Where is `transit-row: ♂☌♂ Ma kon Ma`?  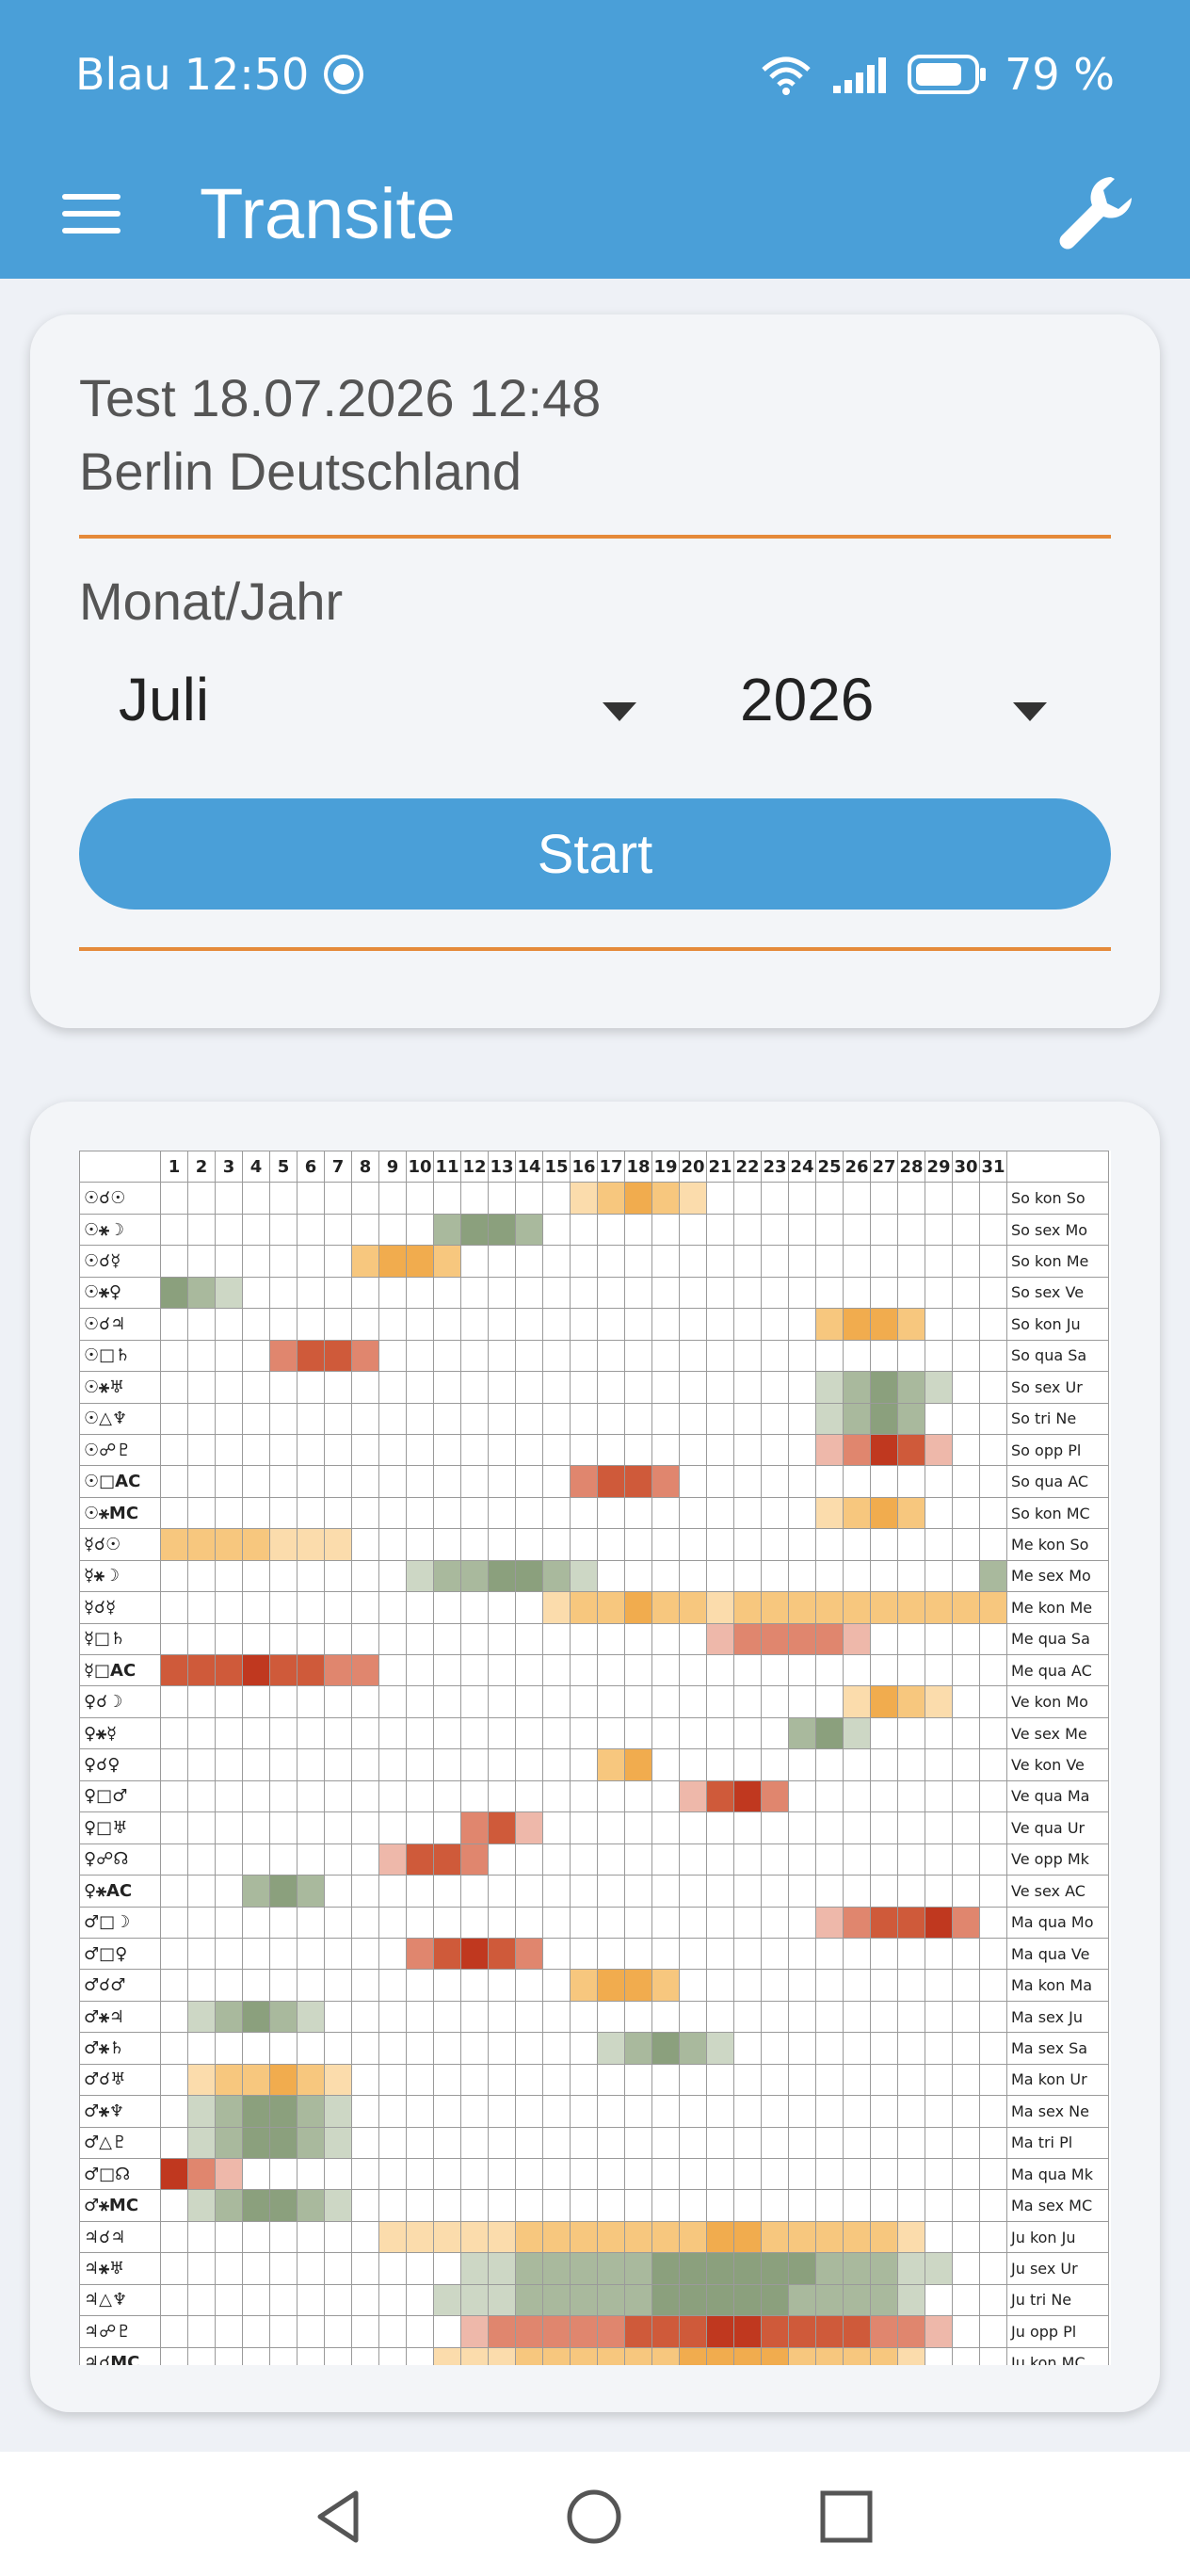
transit-row: ♂☌♂ Ma kon Ma is located at coordinates (594, 1985).